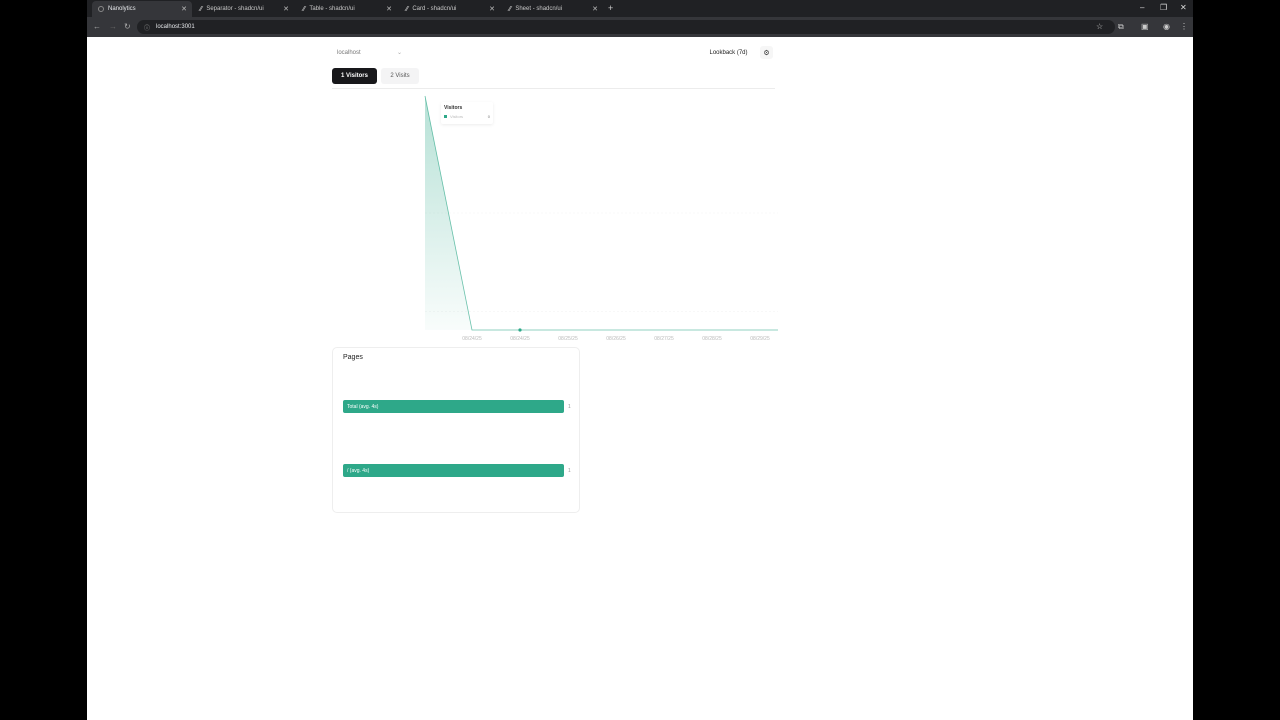 The image size is (1280, 720). I want to click on globe-icon, so click(101, 9).